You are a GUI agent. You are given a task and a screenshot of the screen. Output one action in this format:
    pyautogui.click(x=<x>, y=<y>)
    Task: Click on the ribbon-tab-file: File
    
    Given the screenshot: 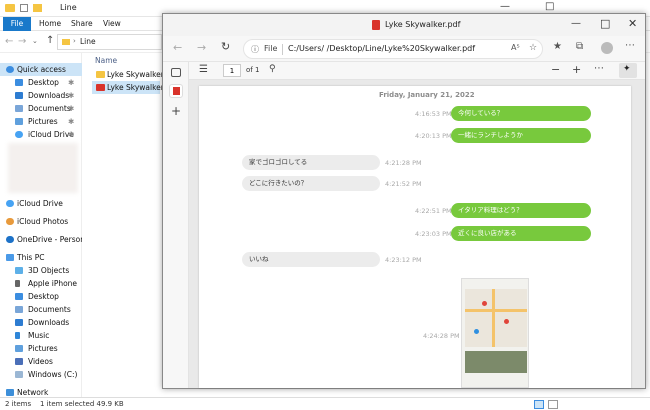 What is the action you would take?
    pyautogui.click(x=17, y=24)
    